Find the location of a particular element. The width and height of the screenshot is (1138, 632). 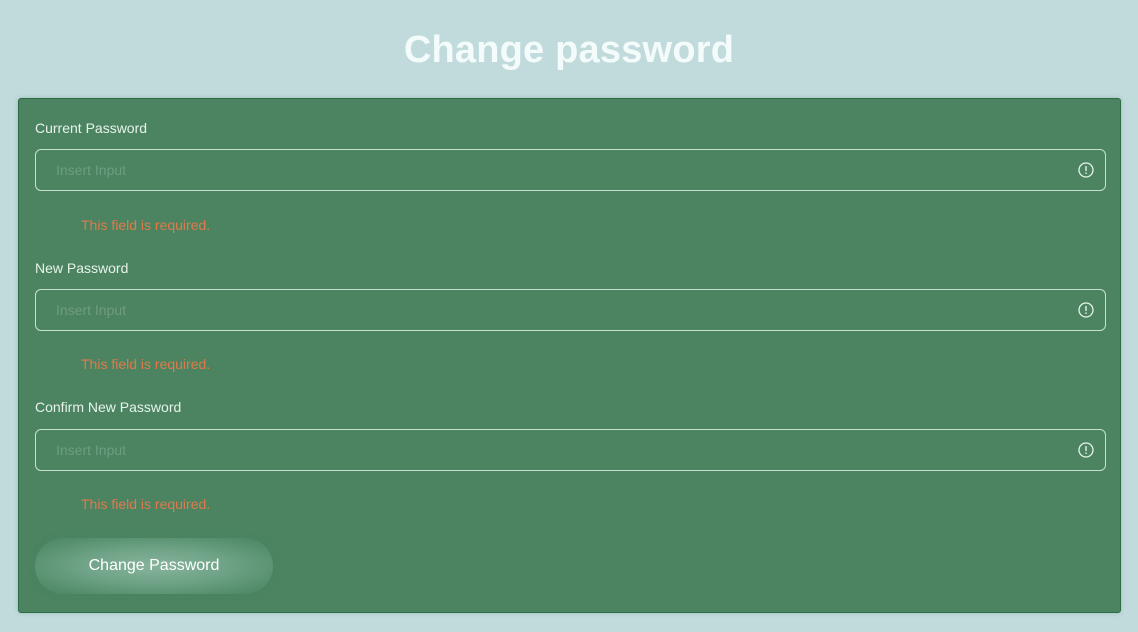

current-password-field-wrapper is located at coordinates (570, 170).